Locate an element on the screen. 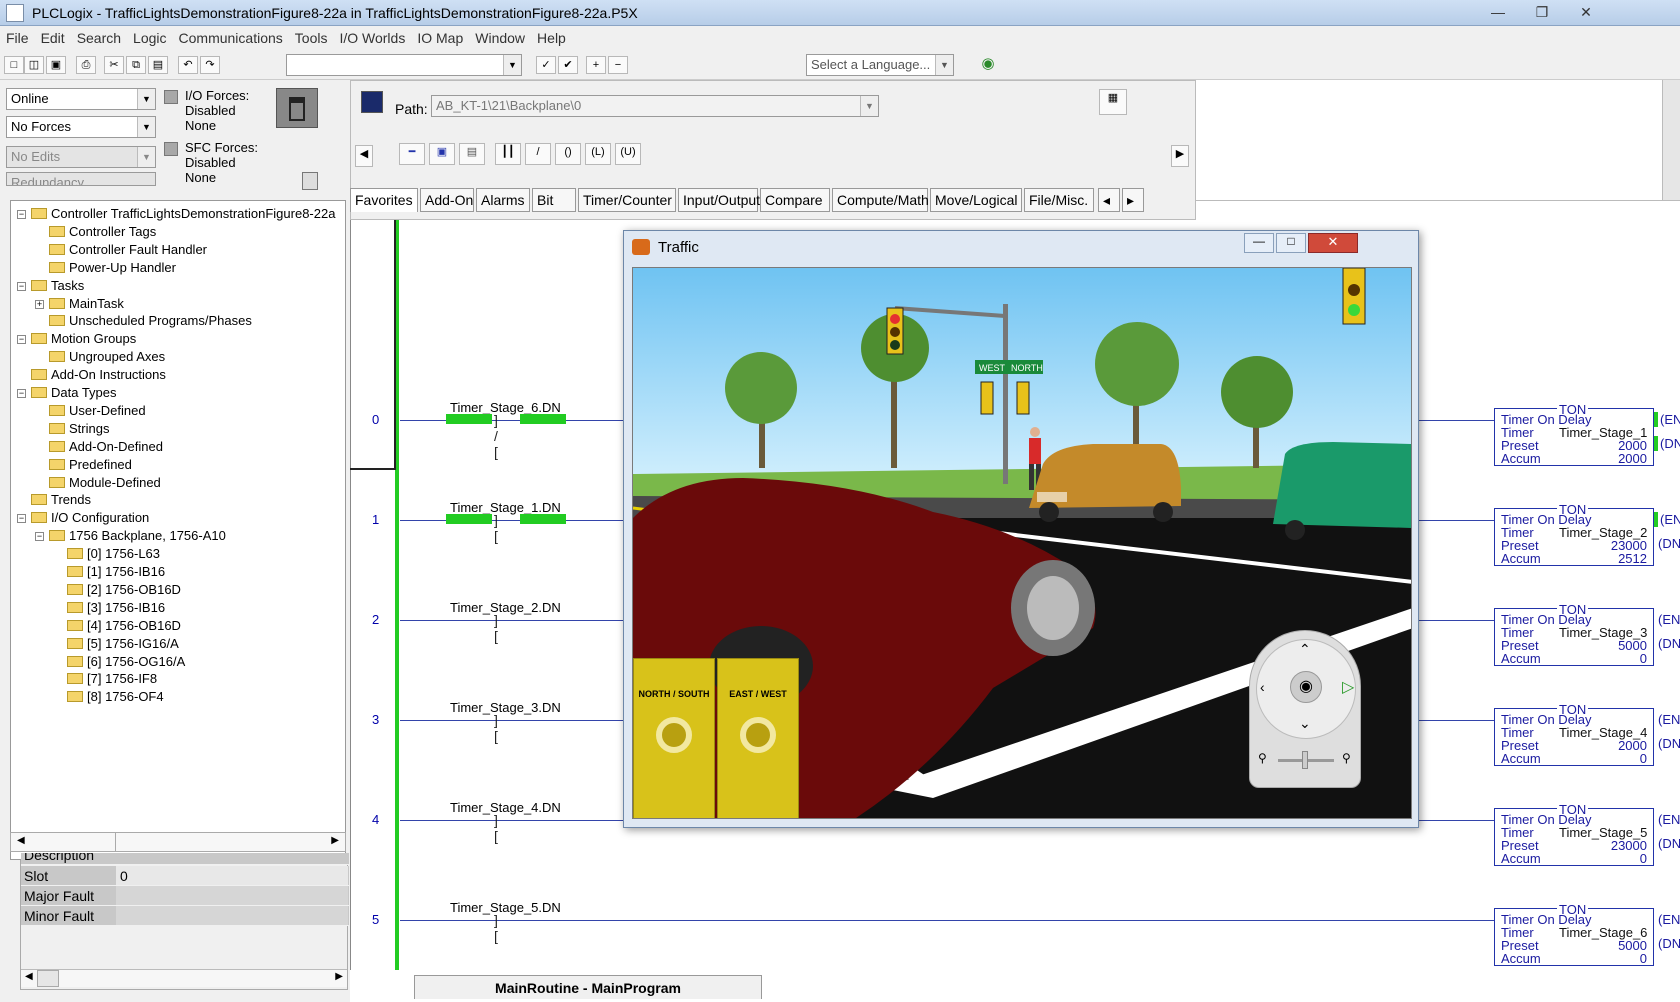 This screenshot has height=1002, width=1680. zoom-out-icon: − is located at coordinates (618, 65).